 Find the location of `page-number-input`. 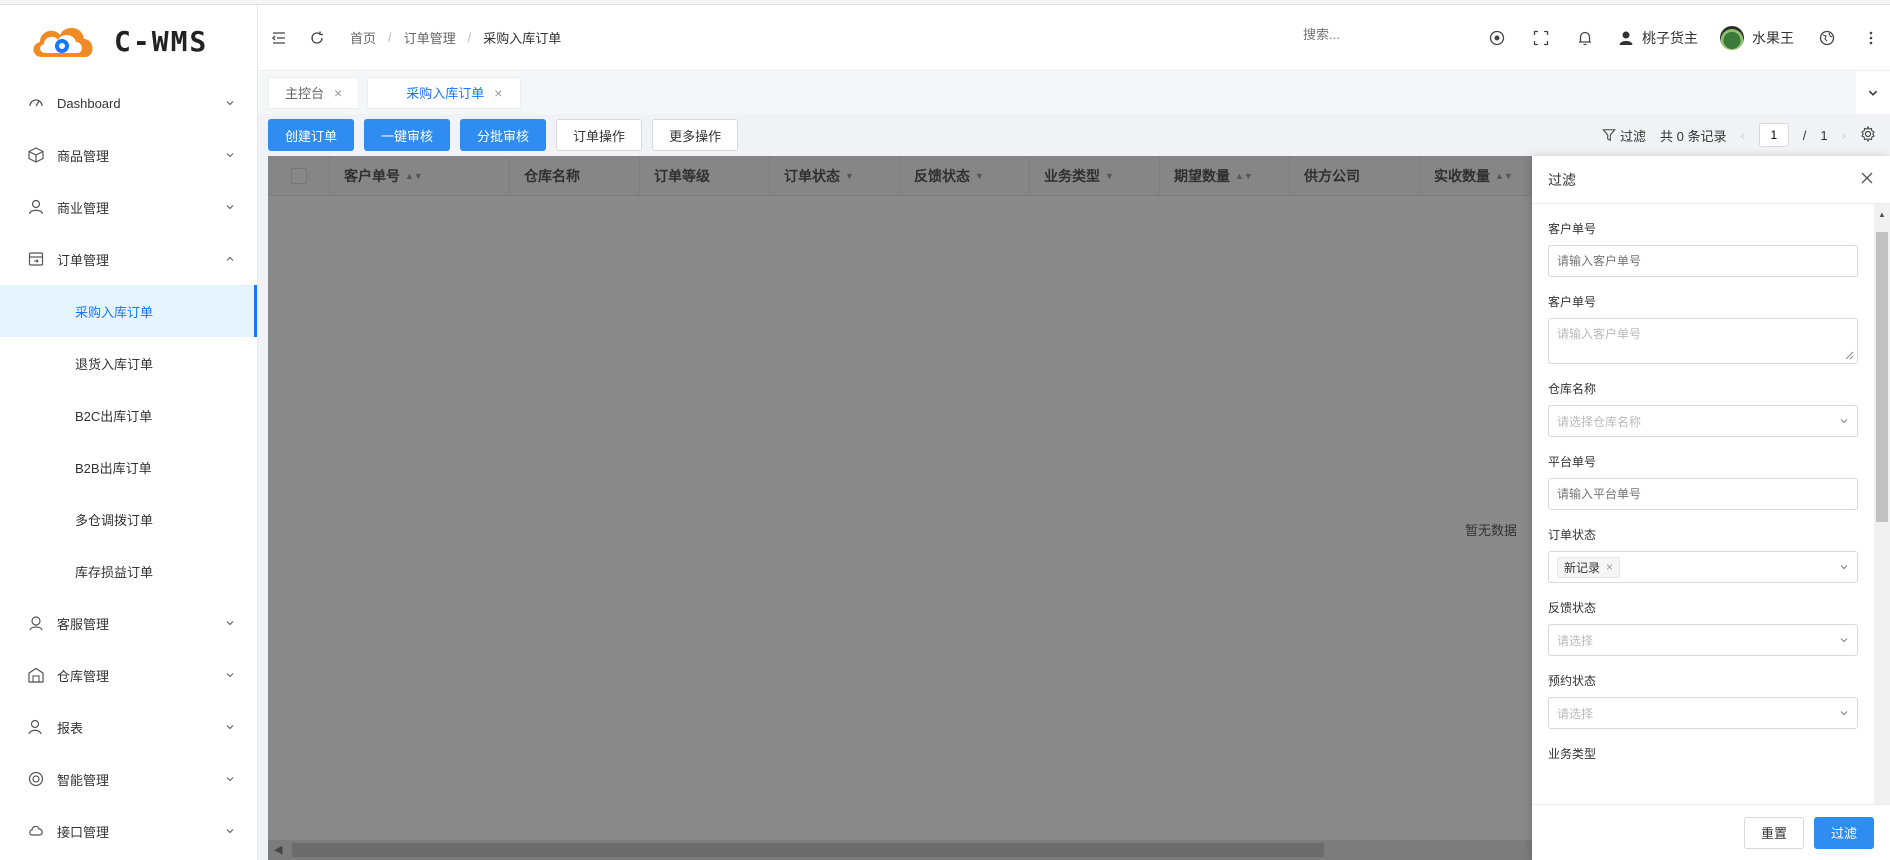

page-number-input is located at coordinates (1773, 135).